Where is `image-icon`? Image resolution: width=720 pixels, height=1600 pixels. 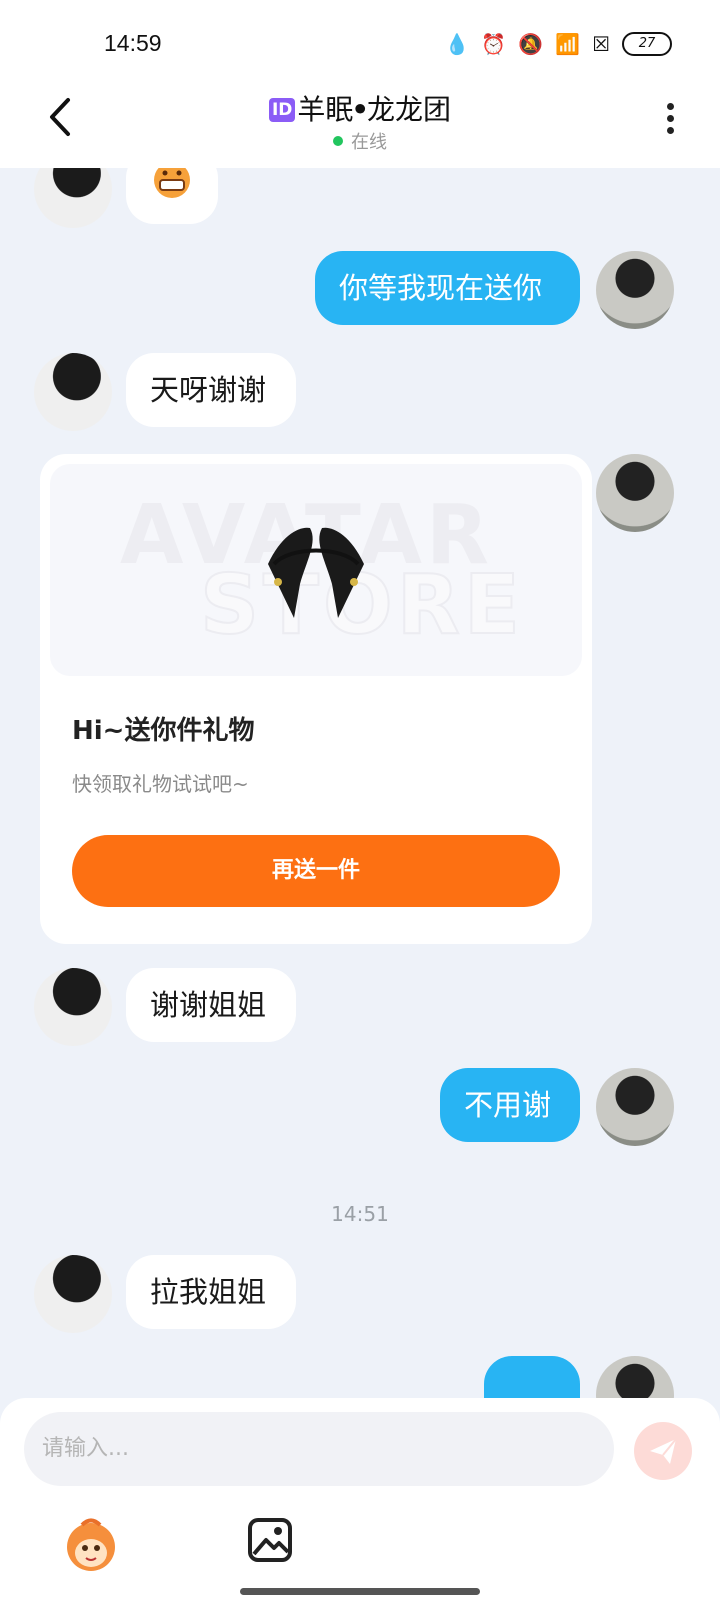
image-icon is located at coordinates (270, 1540).